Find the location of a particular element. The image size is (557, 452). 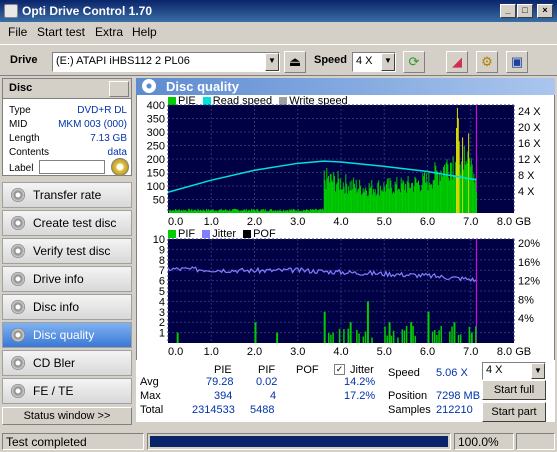

maximize-button: □ is located at coordinates (525, 11).